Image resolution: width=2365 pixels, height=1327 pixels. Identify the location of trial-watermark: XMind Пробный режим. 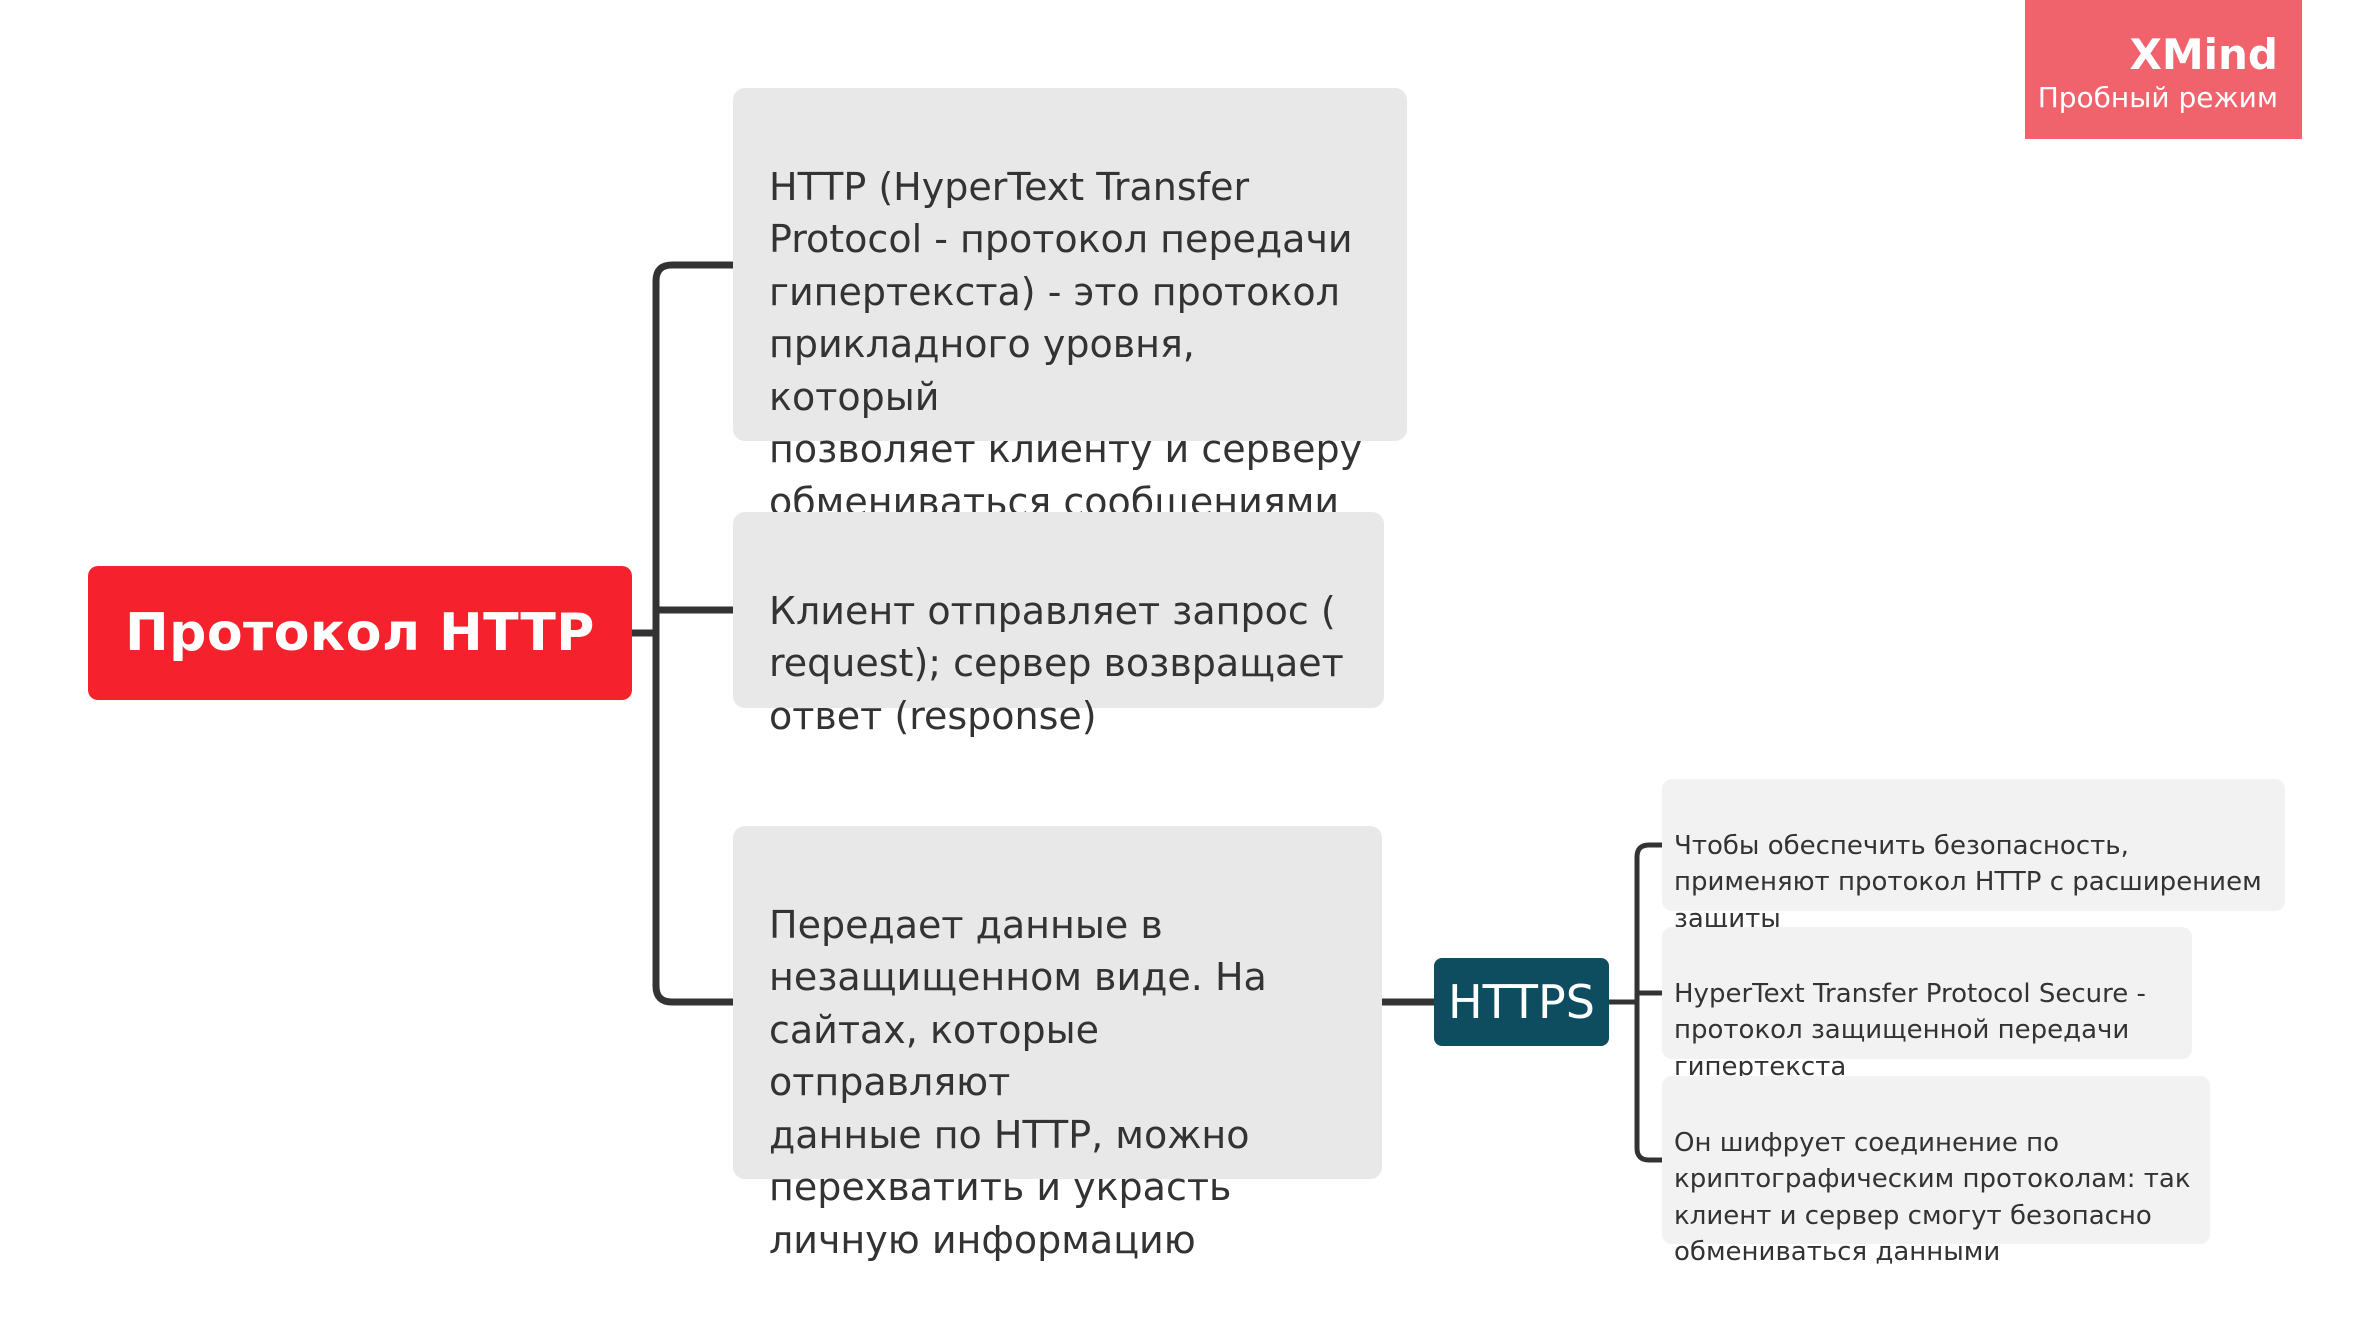
(2163, 69).